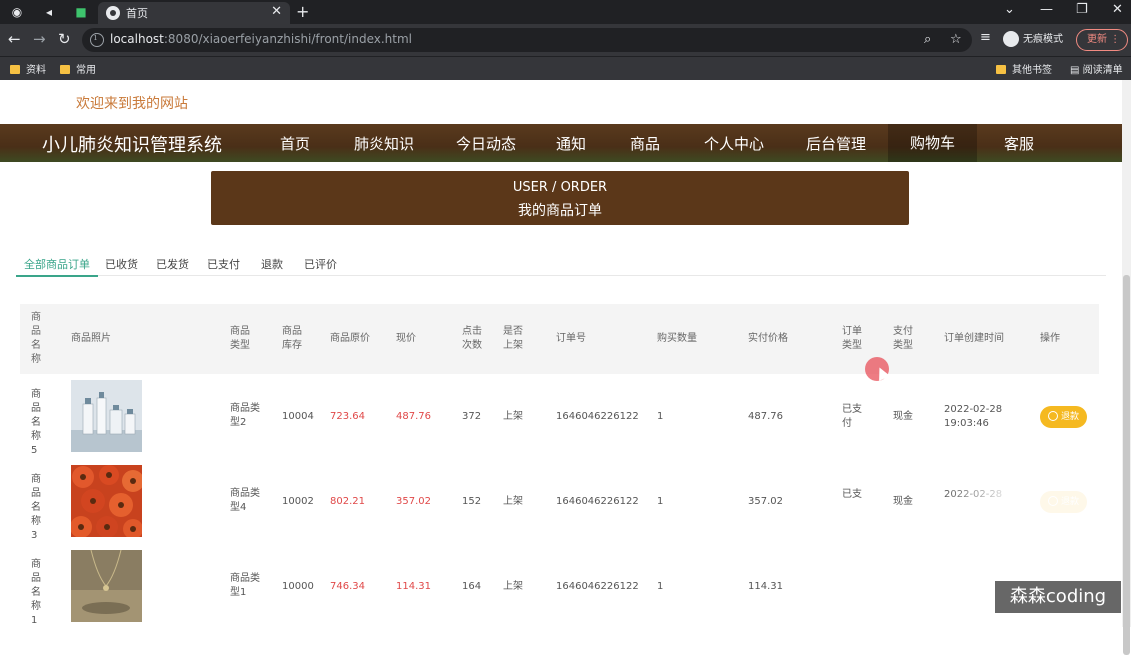 This screenshot has width=1131, height=655. Describe the element at coordinates (81, 12) in the screenshot. I see `app-icon: ■` at that location.